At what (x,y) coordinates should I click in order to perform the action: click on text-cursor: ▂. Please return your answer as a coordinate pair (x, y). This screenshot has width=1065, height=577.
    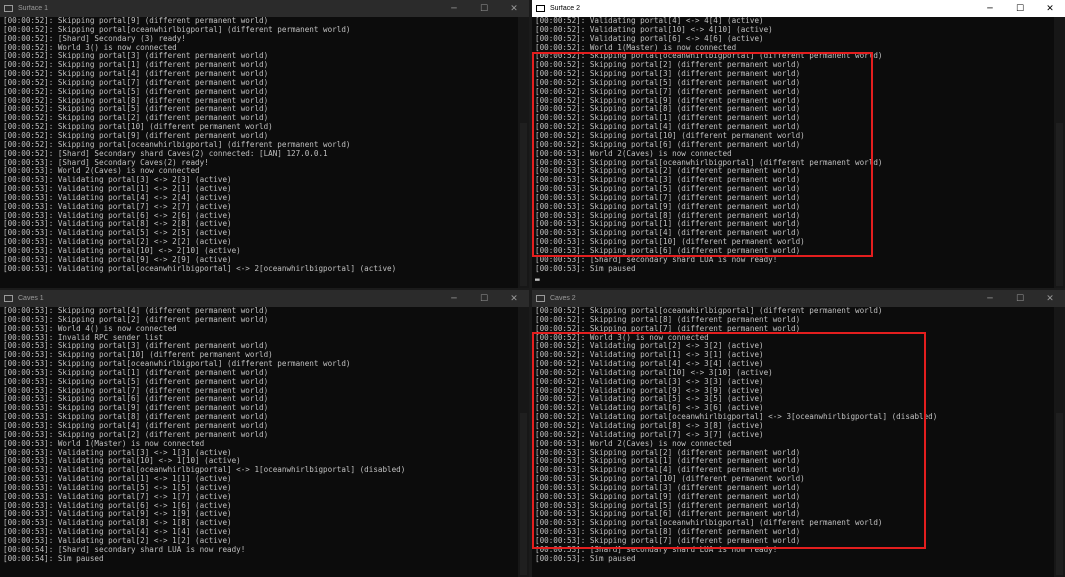
    Looking at the image, I should click on (537, 277).